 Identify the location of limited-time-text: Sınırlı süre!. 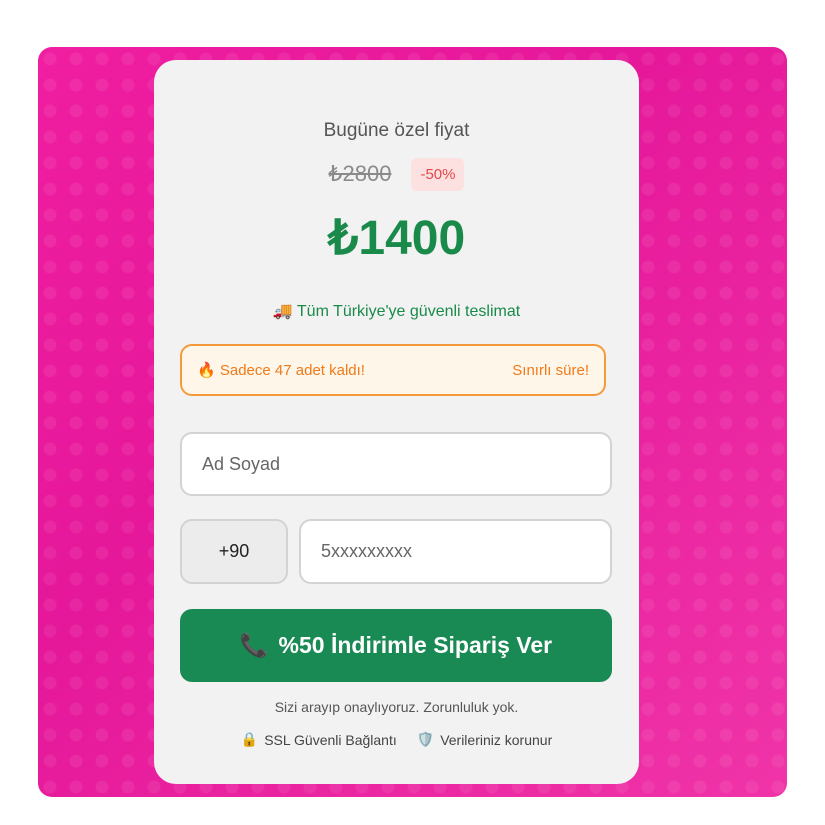
(550, 370).